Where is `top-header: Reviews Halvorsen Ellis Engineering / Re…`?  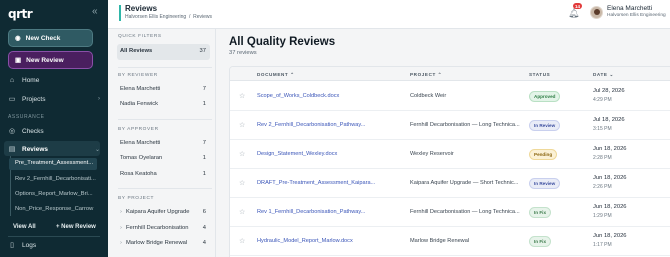
top-header: Reviews Halvorsen Ellis Engineering / Re… is located at coordinates (389, 14).